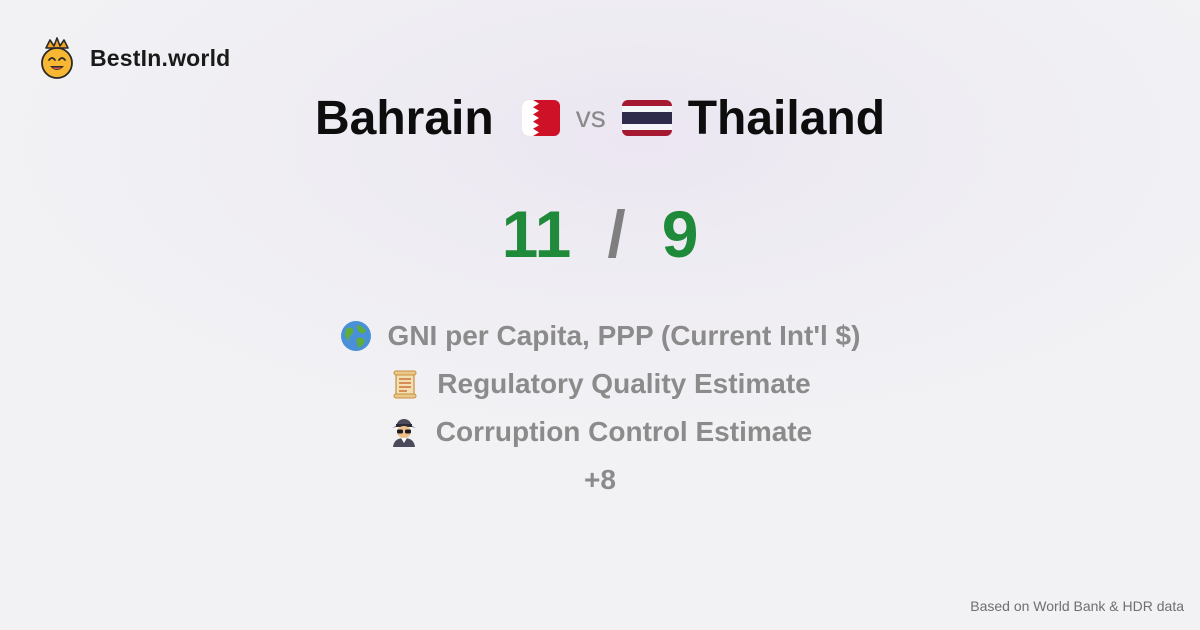 The width and height of the screenshot is (1200, 630). I want to click on thailand-flag-icon, so click(646, 118).